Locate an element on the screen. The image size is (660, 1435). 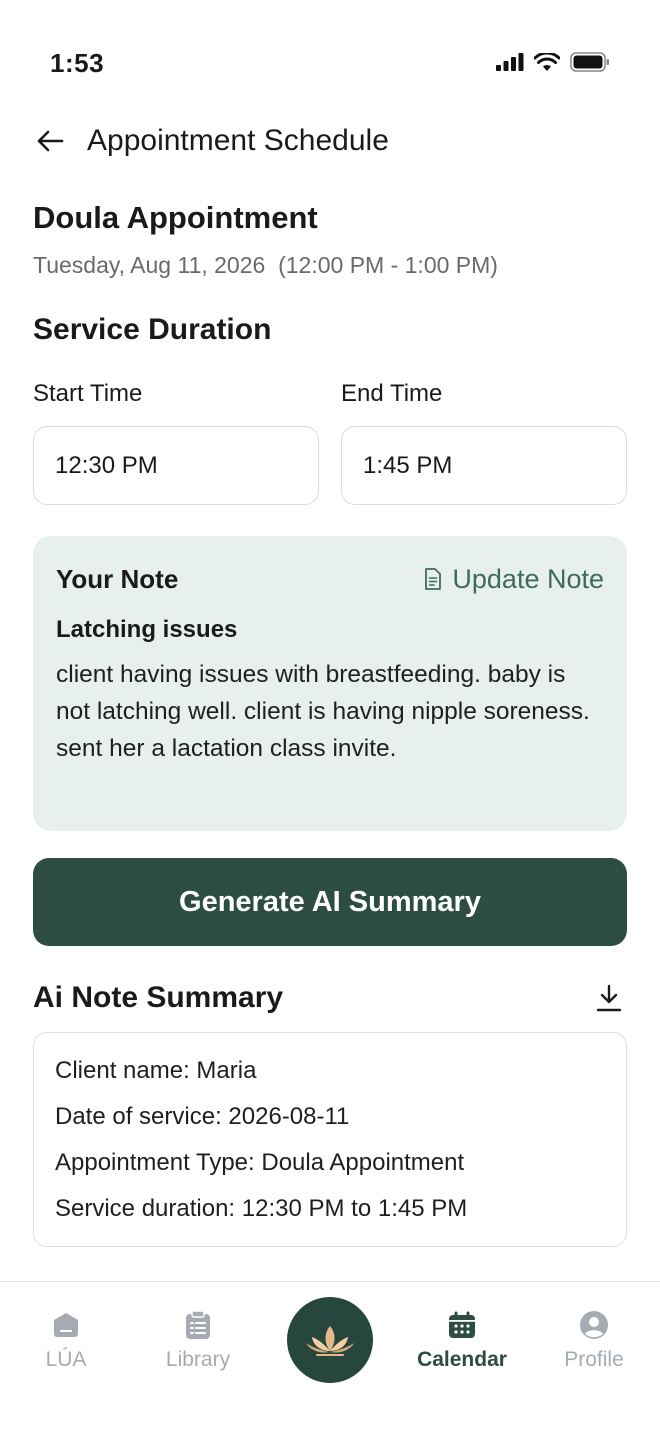
page-title: Appointment Schedule is located at coordinates (238, 140).